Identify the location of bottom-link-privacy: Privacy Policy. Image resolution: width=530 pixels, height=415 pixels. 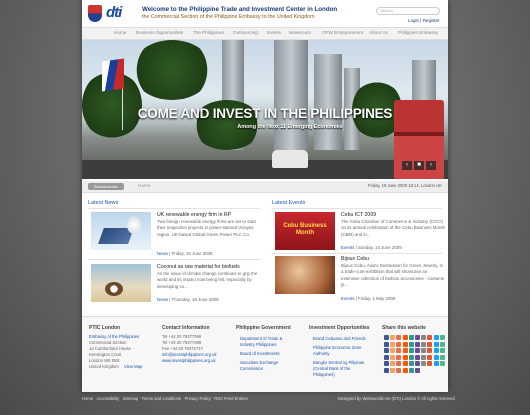
(198, 398).